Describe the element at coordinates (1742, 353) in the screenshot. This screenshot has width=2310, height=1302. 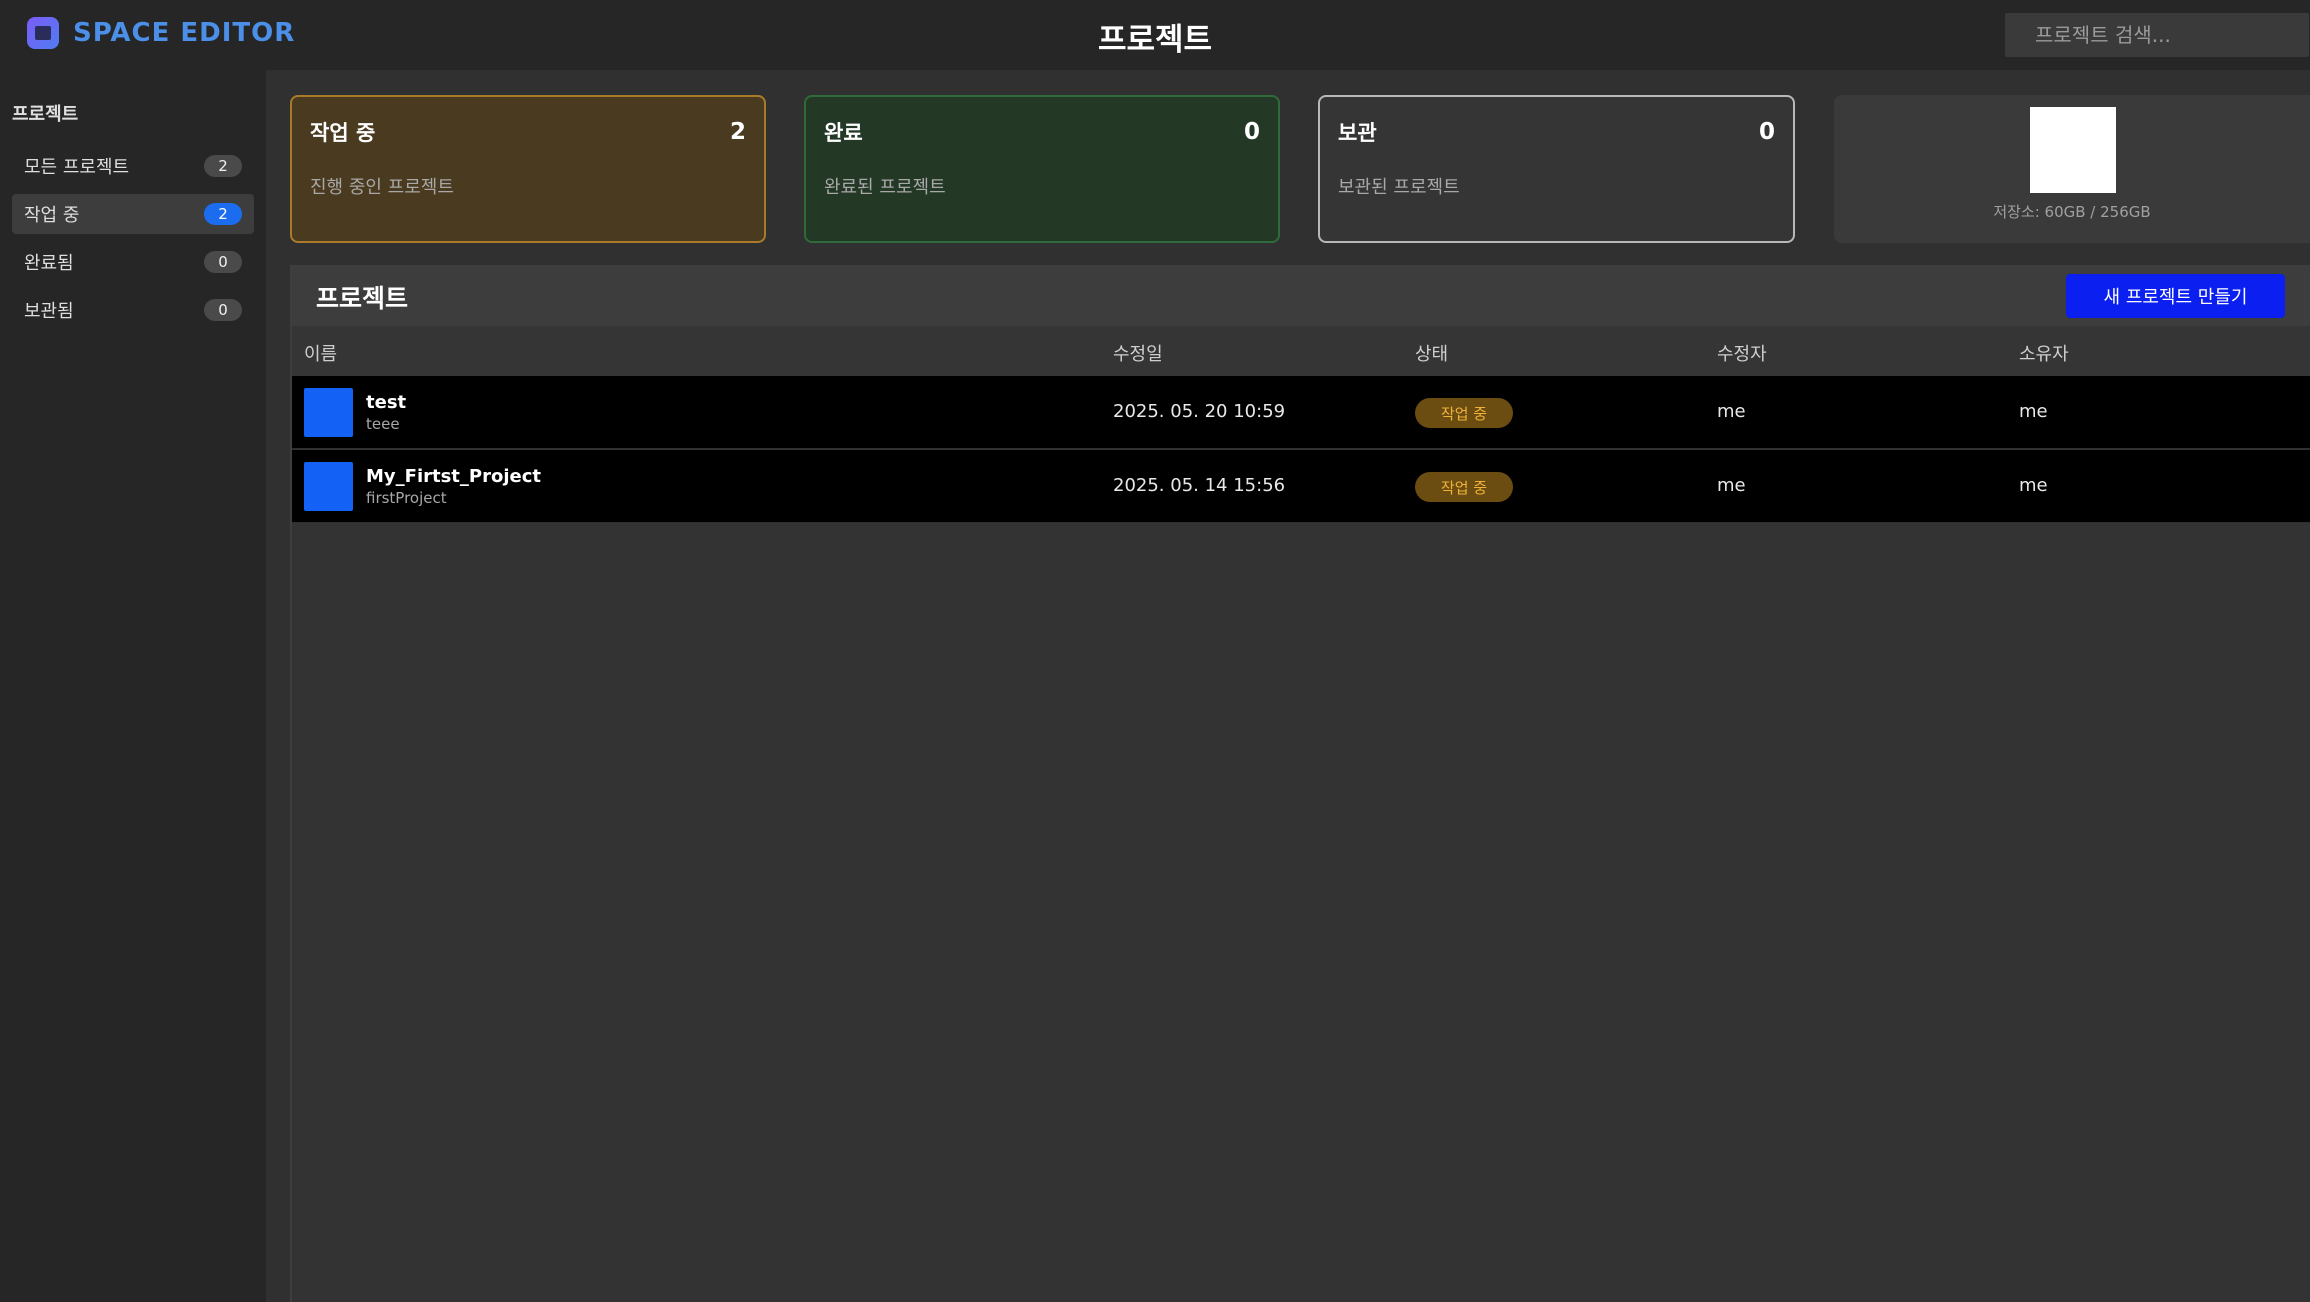
I see `column-header-editor: 수정자` at that location.